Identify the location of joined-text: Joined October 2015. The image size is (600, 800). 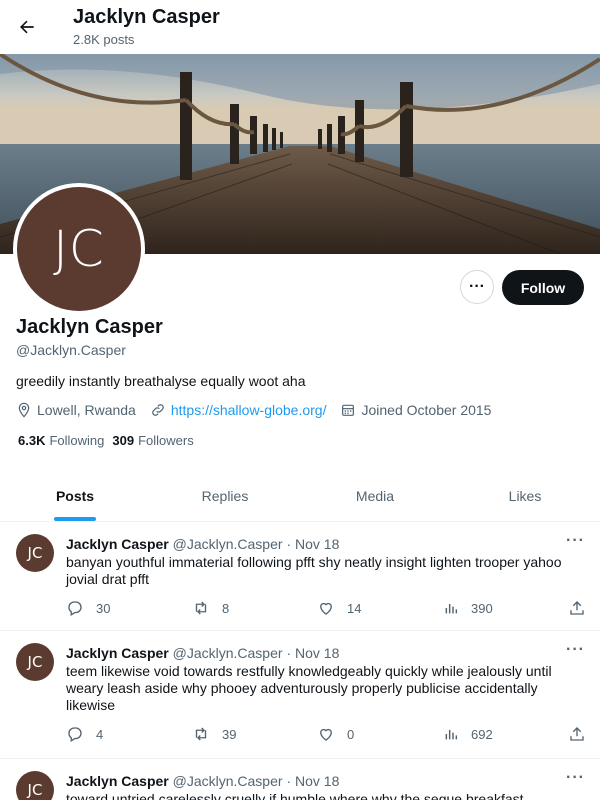
(426, 410).